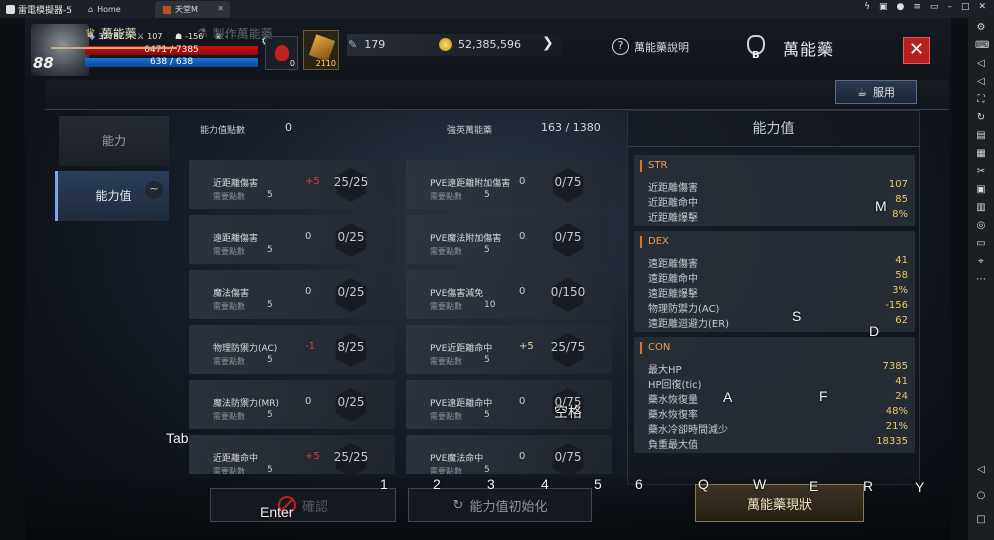 The width and height of the screenshot is (994, 540). I want to click on category-stats: 能力值 ~, so click(112, 196).